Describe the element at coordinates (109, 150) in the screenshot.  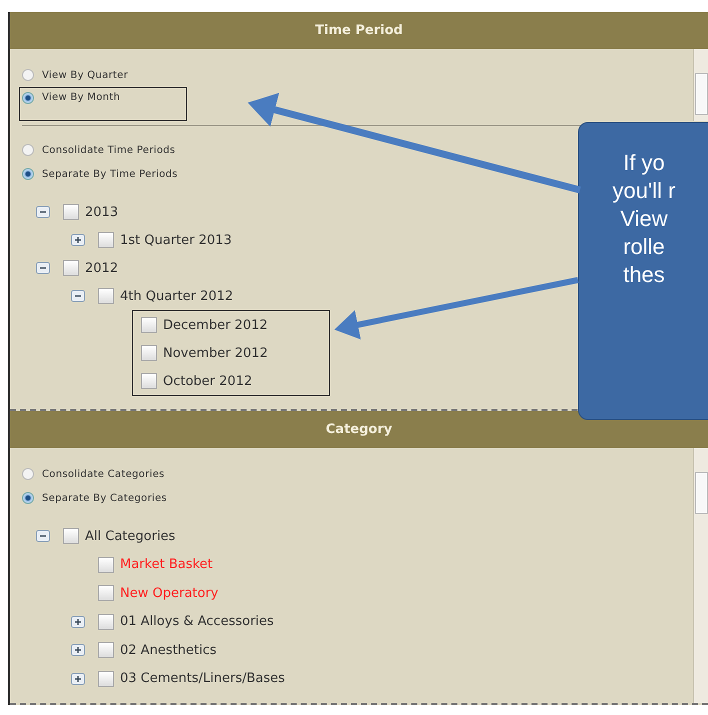
I see `radio-label: Consolidate Time Periods` at that location.